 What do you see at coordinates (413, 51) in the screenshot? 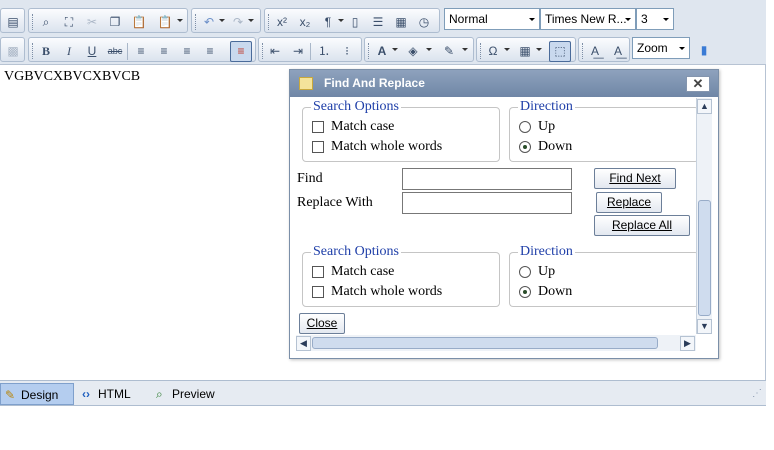
I see `highlight-color-icon: ◈` at bounding box center [413, 51].